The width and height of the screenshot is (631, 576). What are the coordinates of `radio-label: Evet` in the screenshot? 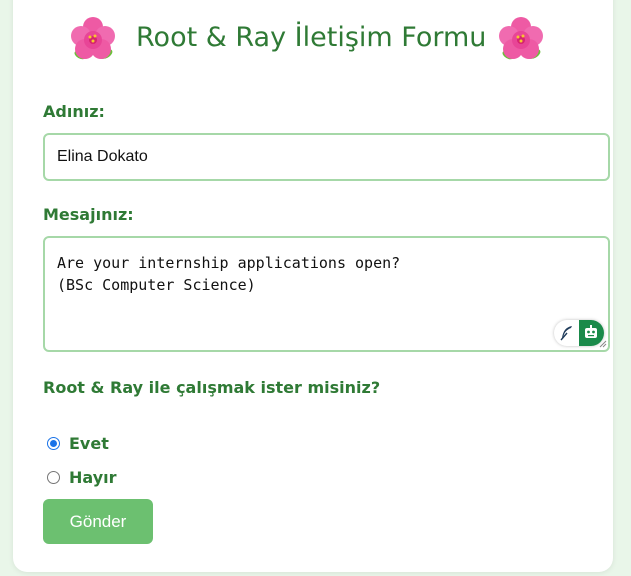 It's located at (89, 443).